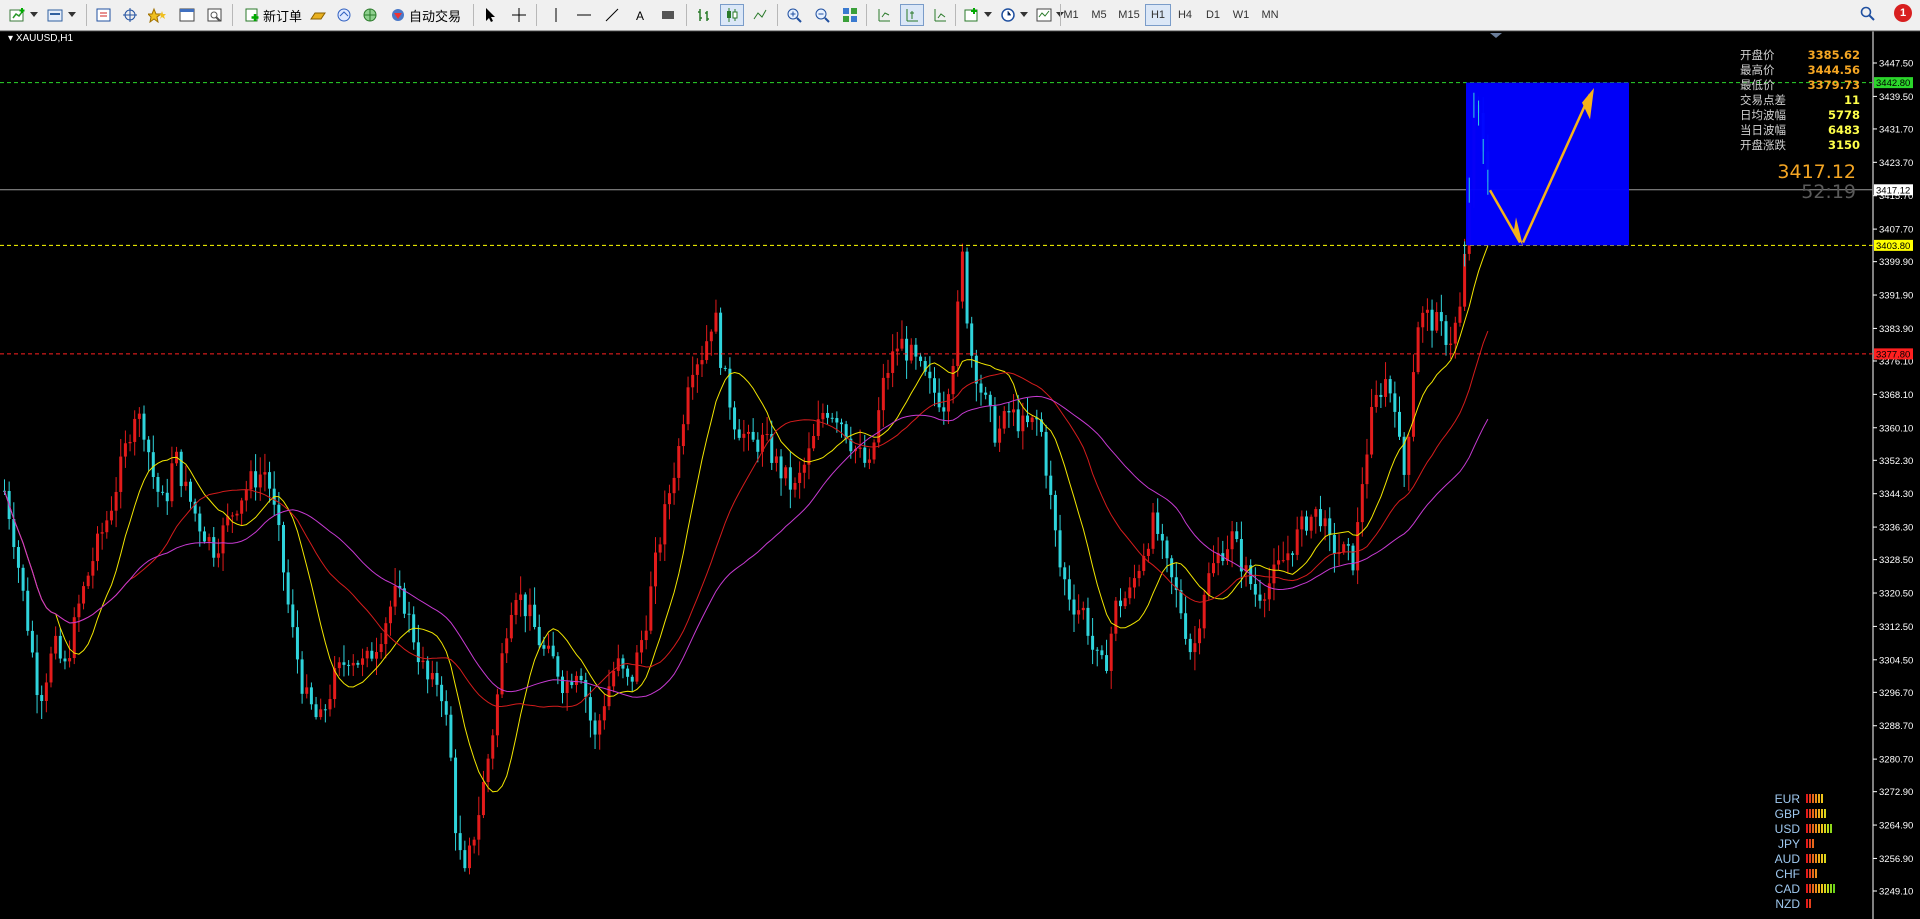 Image resolution: width=1920 pixels, height=919 pixels. I want to click on axis-tick-label: 3288.70, so click(1896, 726).